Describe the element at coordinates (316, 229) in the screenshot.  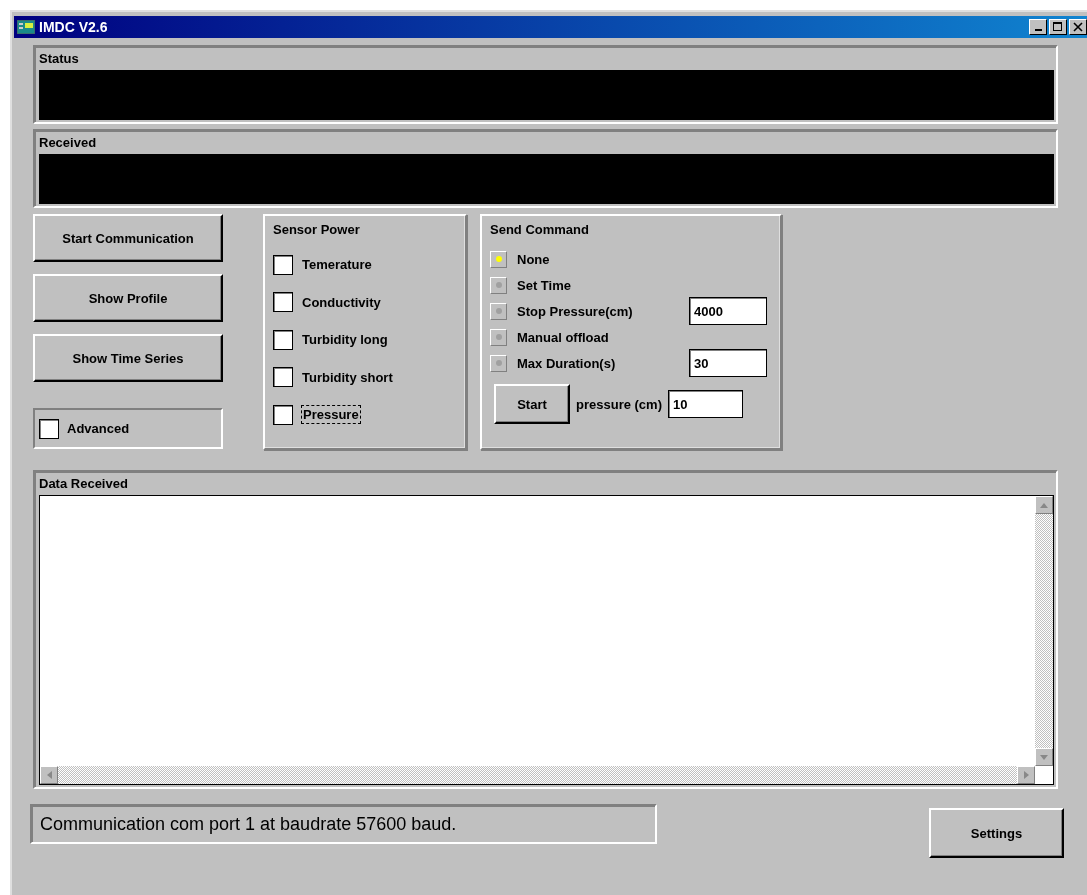
I see `group-title: Sensor Power` at that location.